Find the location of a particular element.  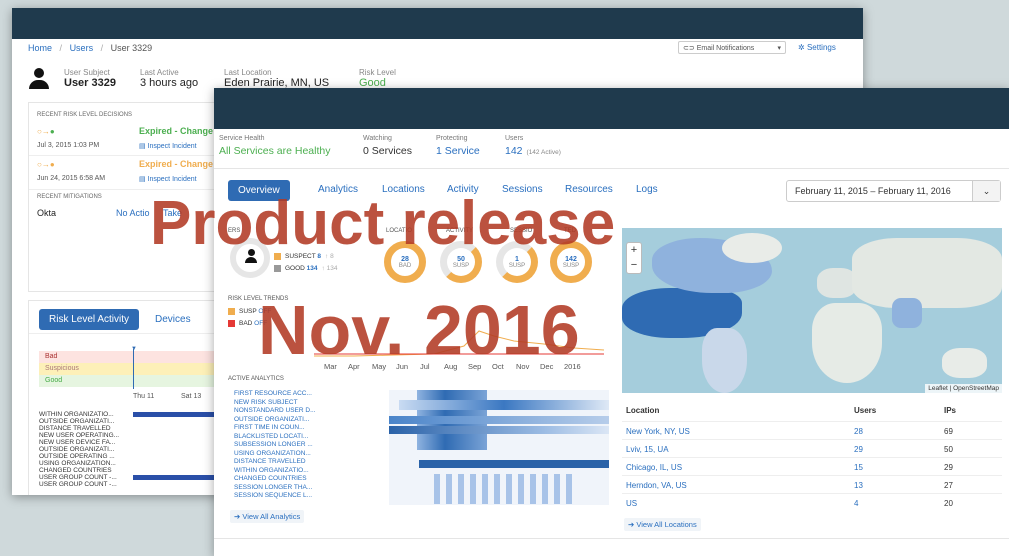

location-users: 29 is located at coordinates (858, 449).